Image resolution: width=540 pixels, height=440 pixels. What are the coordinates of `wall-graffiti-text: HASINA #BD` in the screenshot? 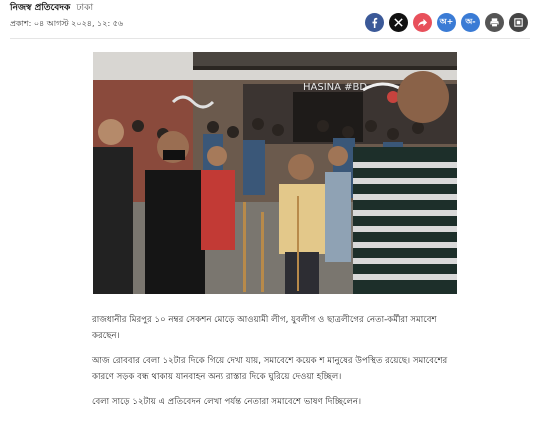 It's located at (335, 87).